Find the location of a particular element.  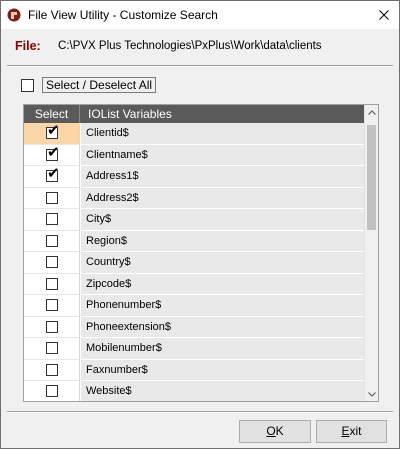

variable-name: Phoneextension$ is located at coordinates (129, 326).